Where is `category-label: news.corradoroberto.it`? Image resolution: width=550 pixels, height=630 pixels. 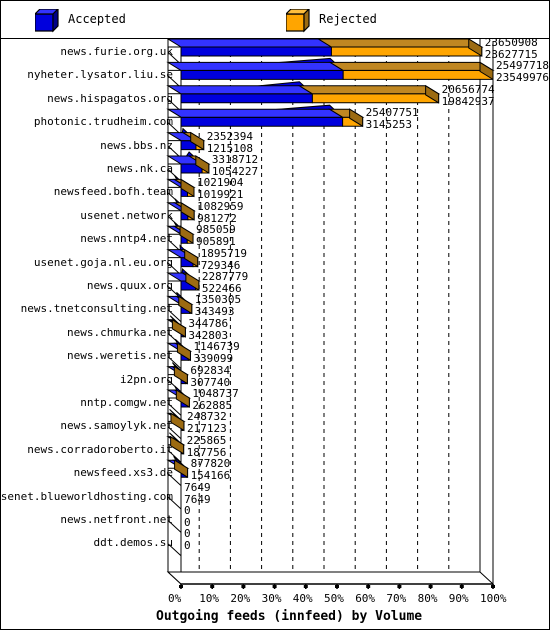 category-label: news.corradoroberto.it is located at coordinates (100, 449).